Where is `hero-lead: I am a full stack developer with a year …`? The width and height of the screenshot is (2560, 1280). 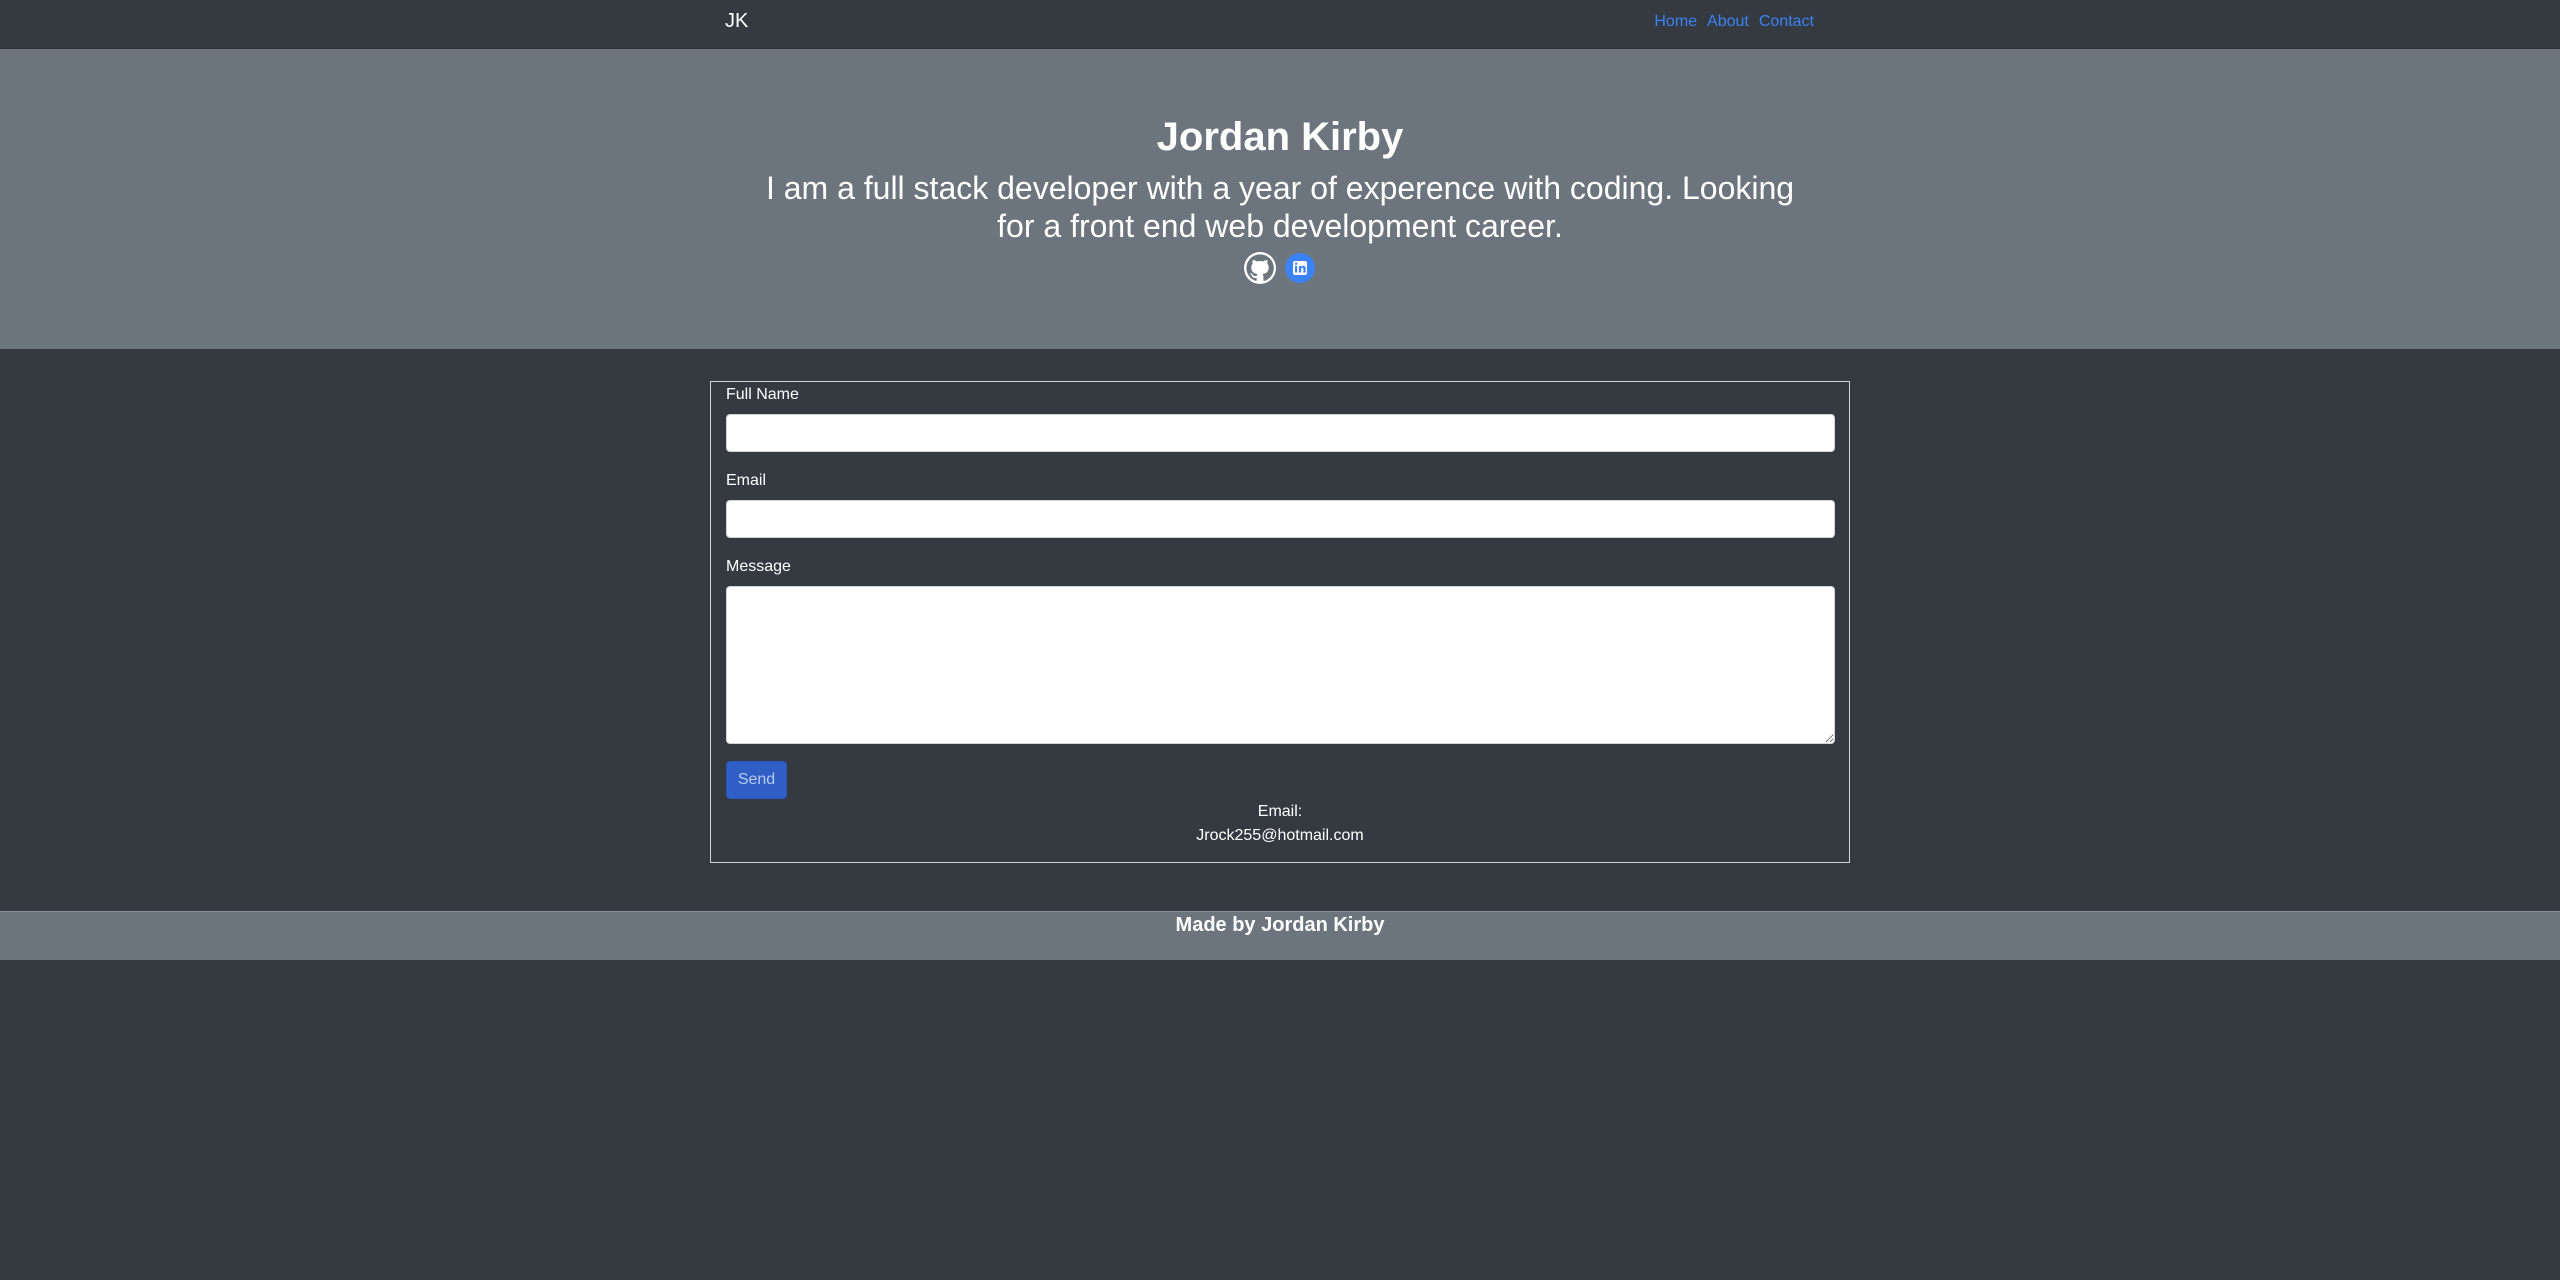
hero-lead: I am a full stack developer with a year … is located at coordinates (1280, 207).